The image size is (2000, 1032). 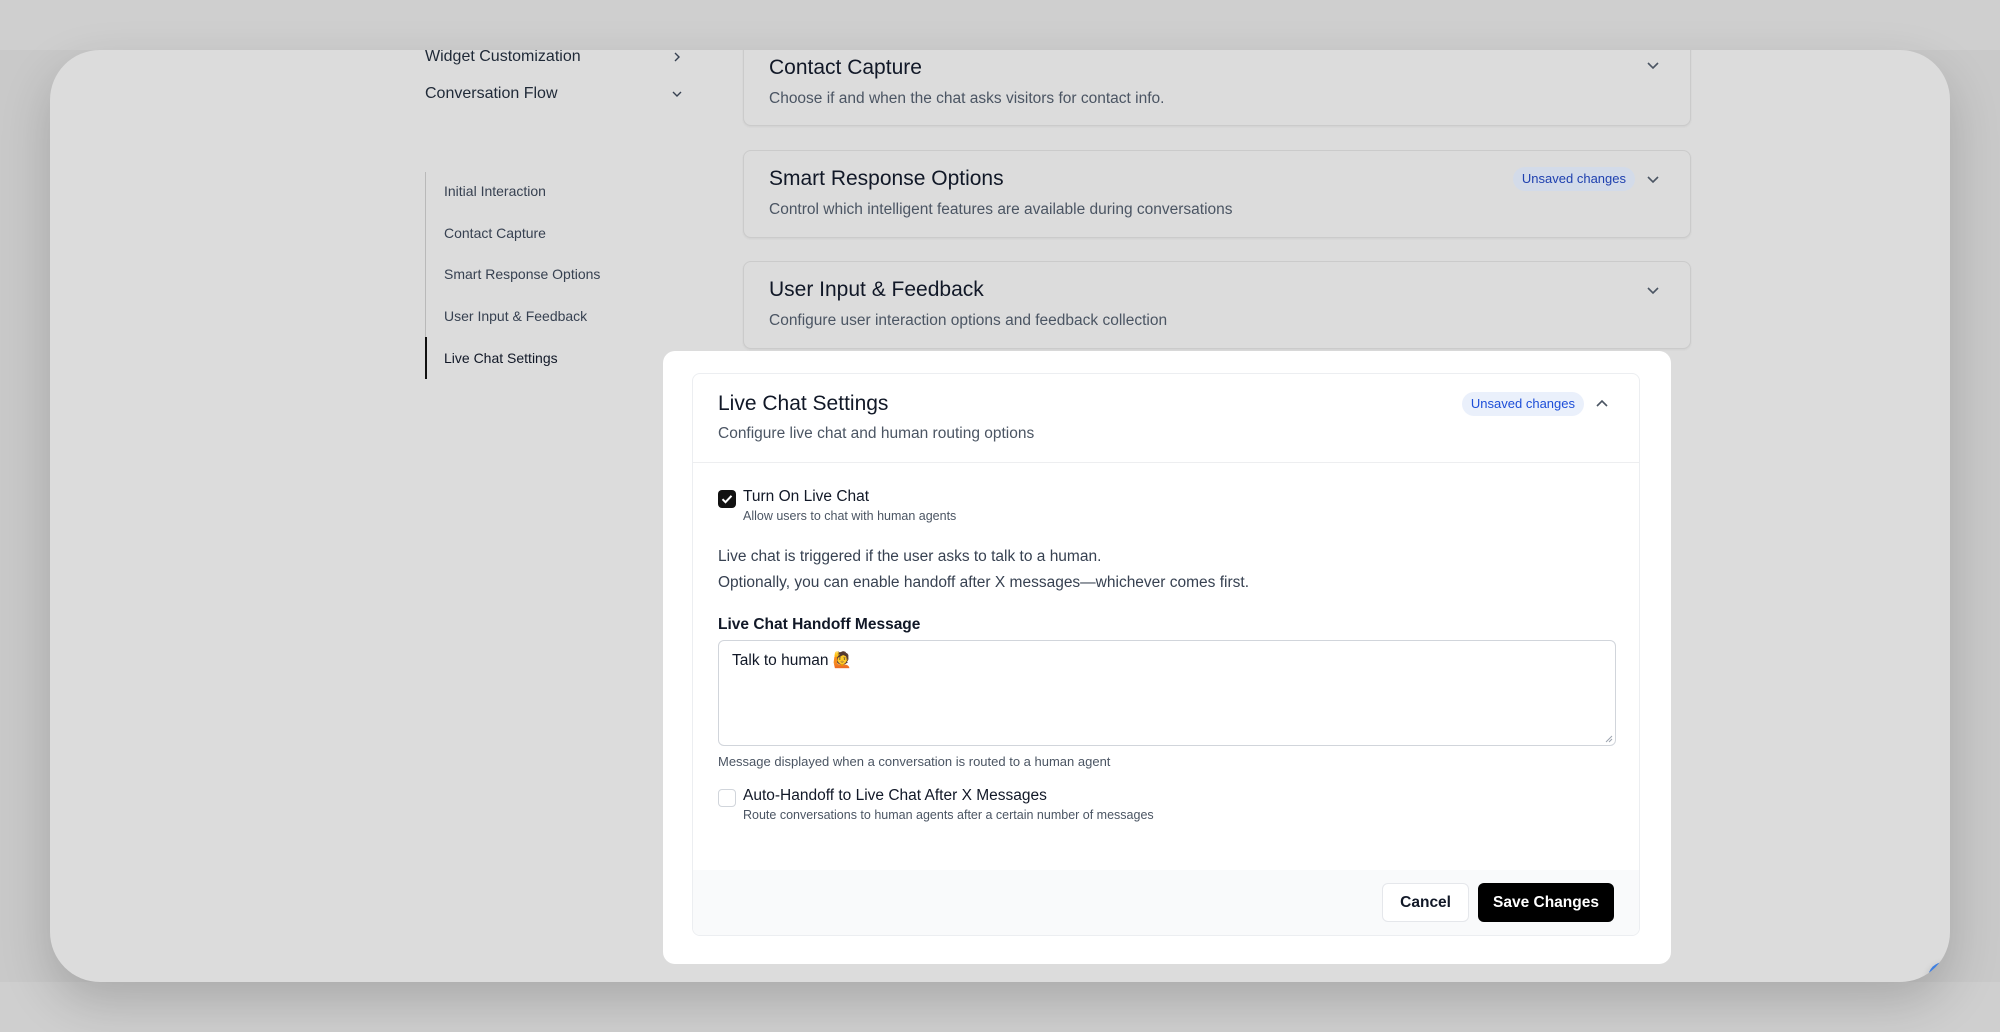 I want to click on nav-conversation-flow: Conversation Flow, so click(x=555, y=94).